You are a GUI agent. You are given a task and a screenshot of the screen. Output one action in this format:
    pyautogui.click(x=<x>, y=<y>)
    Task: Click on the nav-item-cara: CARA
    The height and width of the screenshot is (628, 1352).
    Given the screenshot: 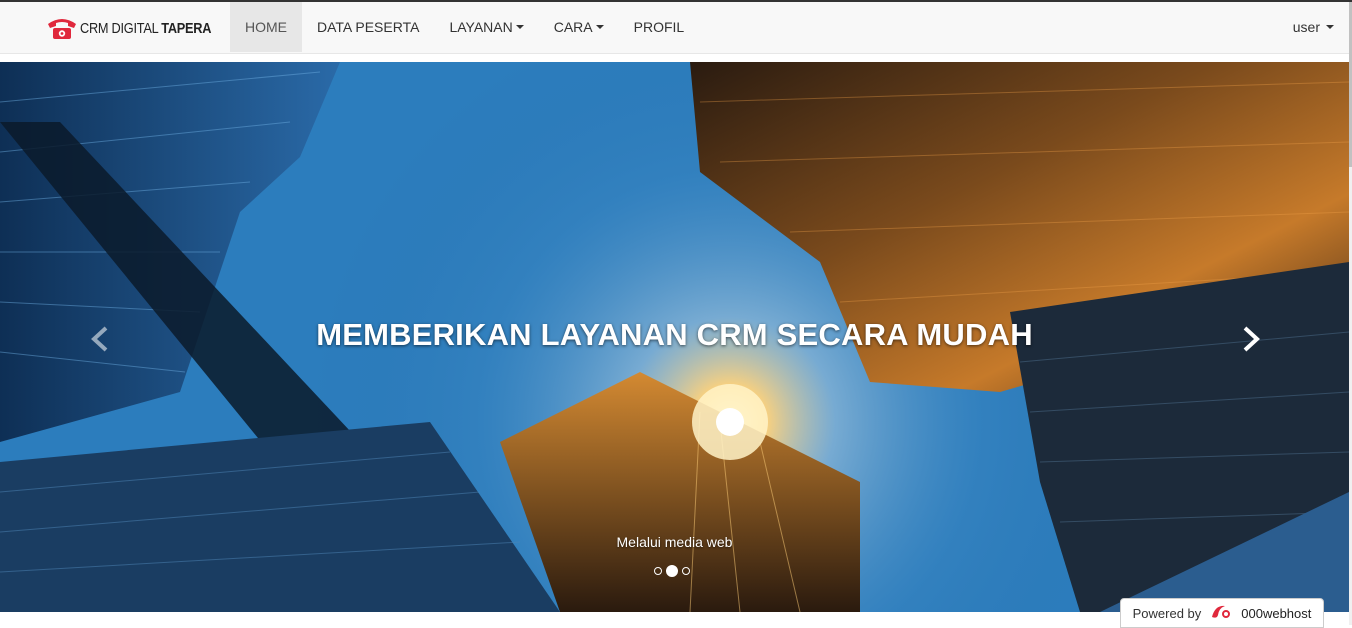 What is the action you would take?
    pyautogui.click(x=579, y=27)
    